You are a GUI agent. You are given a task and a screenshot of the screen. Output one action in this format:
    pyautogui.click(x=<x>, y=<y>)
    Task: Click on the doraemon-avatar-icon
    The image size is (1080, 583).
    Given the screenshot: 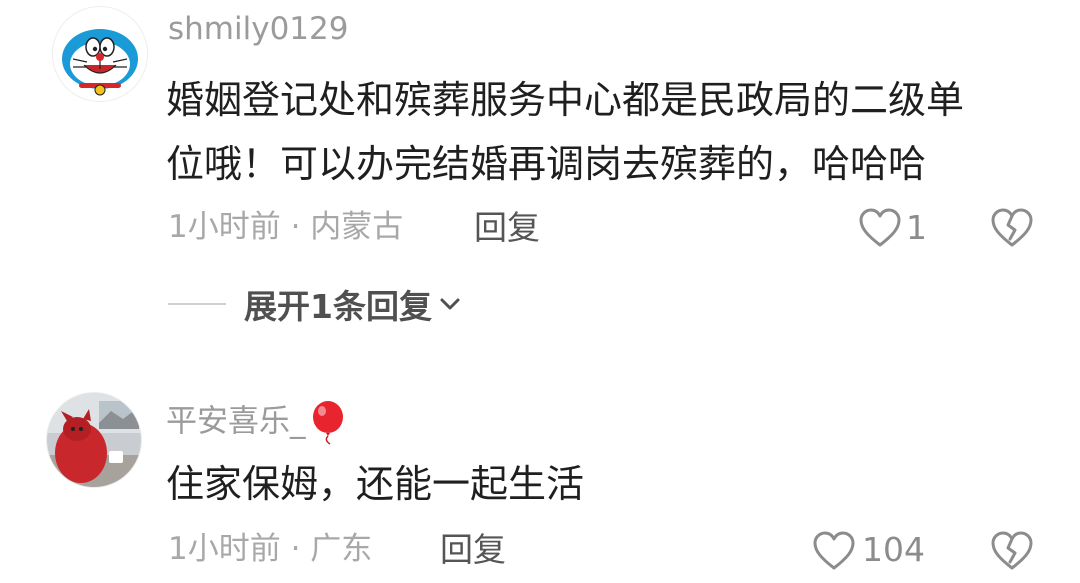 What is the action you would take?
    pyautogui.click(x=100, y=54)
    